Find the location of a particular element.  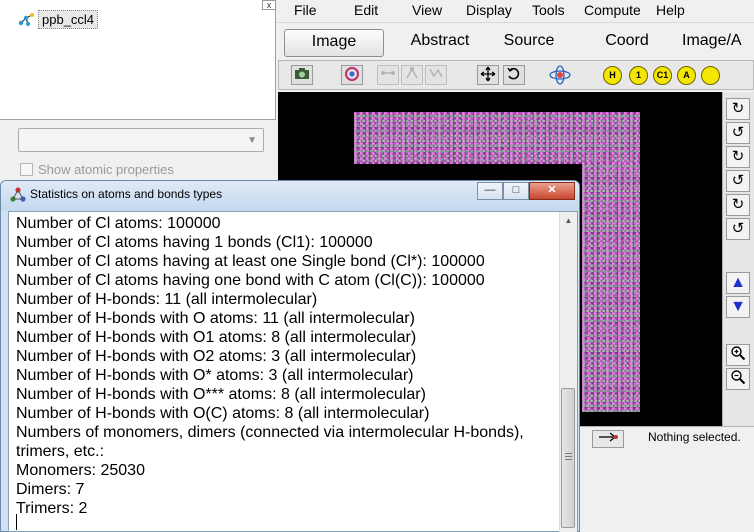

dialog-title: Statistics on atoms and bonds types is located at coordinates (126, 194).